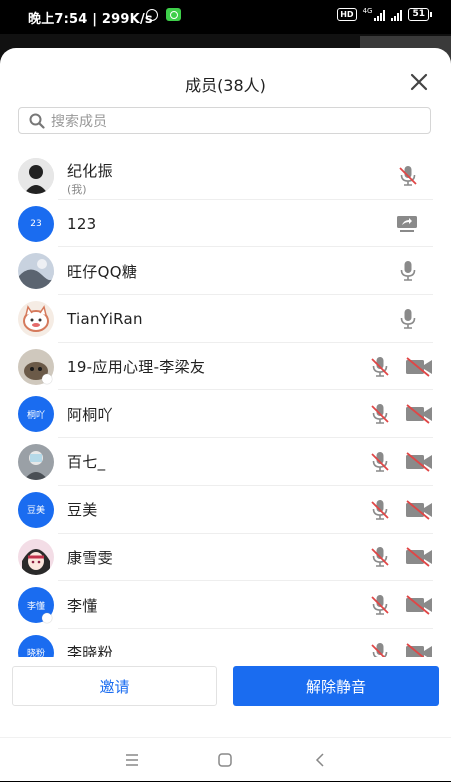  I want to click on avatar-text: 豆美, so click(35, 511).